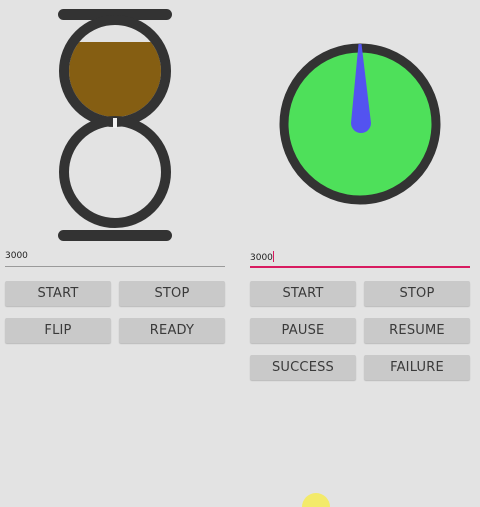 The height and width of the screenshot is (507, 480). What do you see at coordinates (172, 330) in the screenshot?
I see `hourglass-ready-button: READY` at bounding box center [172, 330].